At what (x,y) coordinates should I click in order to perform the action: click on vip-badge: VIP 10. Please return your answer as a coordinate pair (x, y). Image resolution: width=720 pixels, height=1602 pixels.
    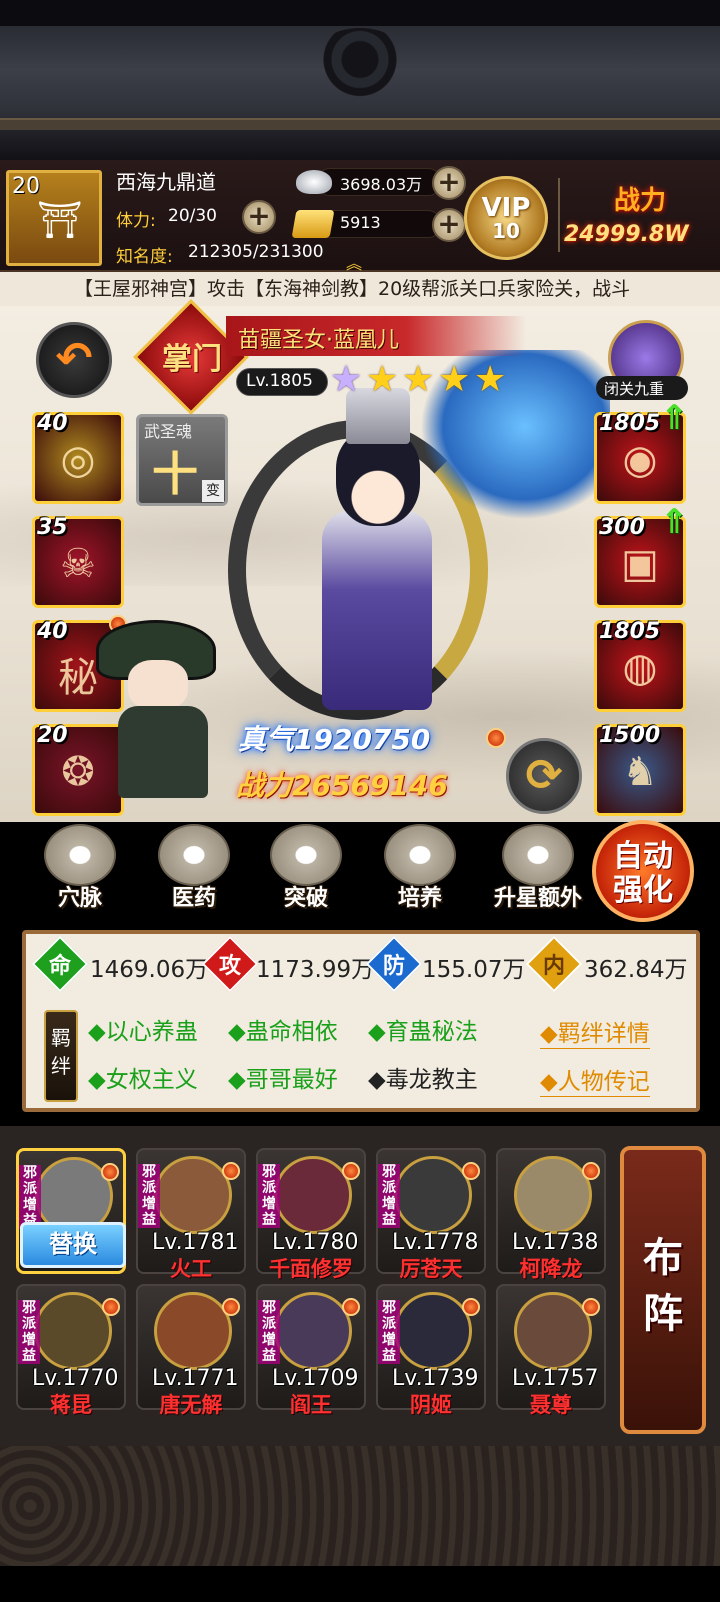
    Looking at the image, I should click on (506, 218).